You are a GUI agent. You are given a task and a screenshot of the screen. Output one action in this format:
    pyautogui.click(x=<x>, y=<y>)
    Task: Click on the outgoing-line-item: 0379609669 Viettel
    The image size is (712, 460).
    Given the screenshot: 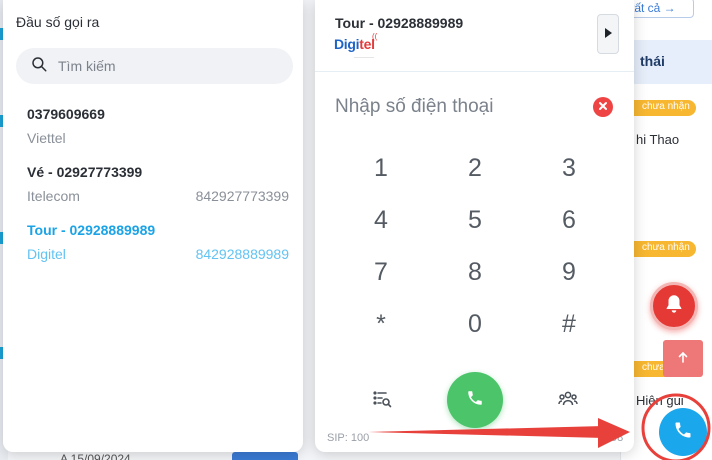 What is the action you would take?
    pyautogui.click(x=158, y=131)
    